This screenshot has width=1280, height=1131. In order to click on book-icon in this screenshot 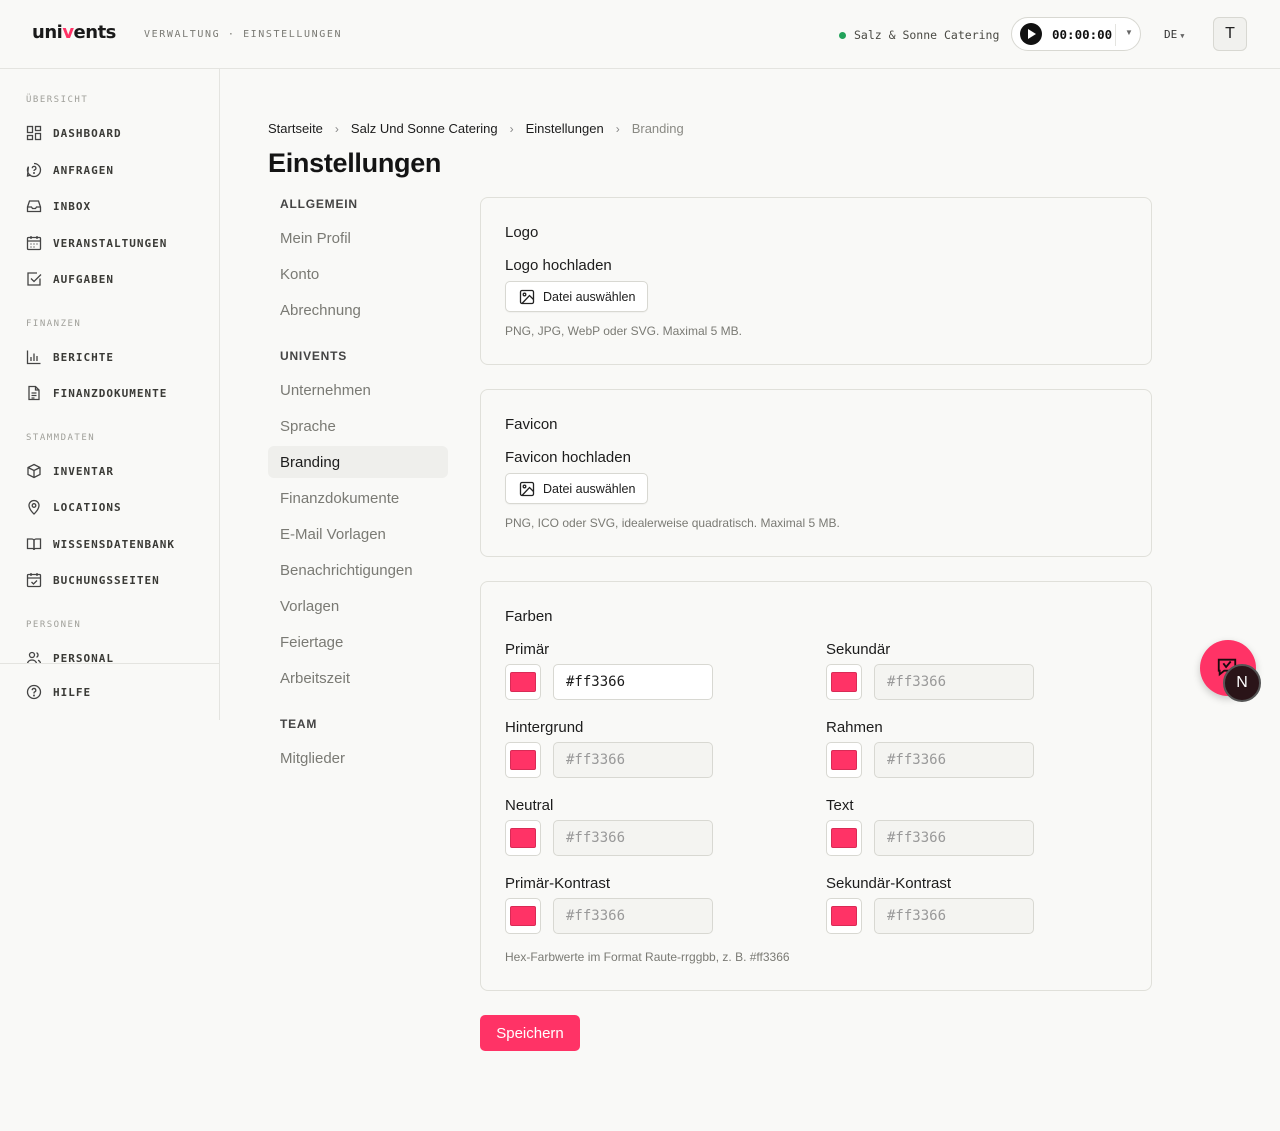, I will do `click(34, 544)`.